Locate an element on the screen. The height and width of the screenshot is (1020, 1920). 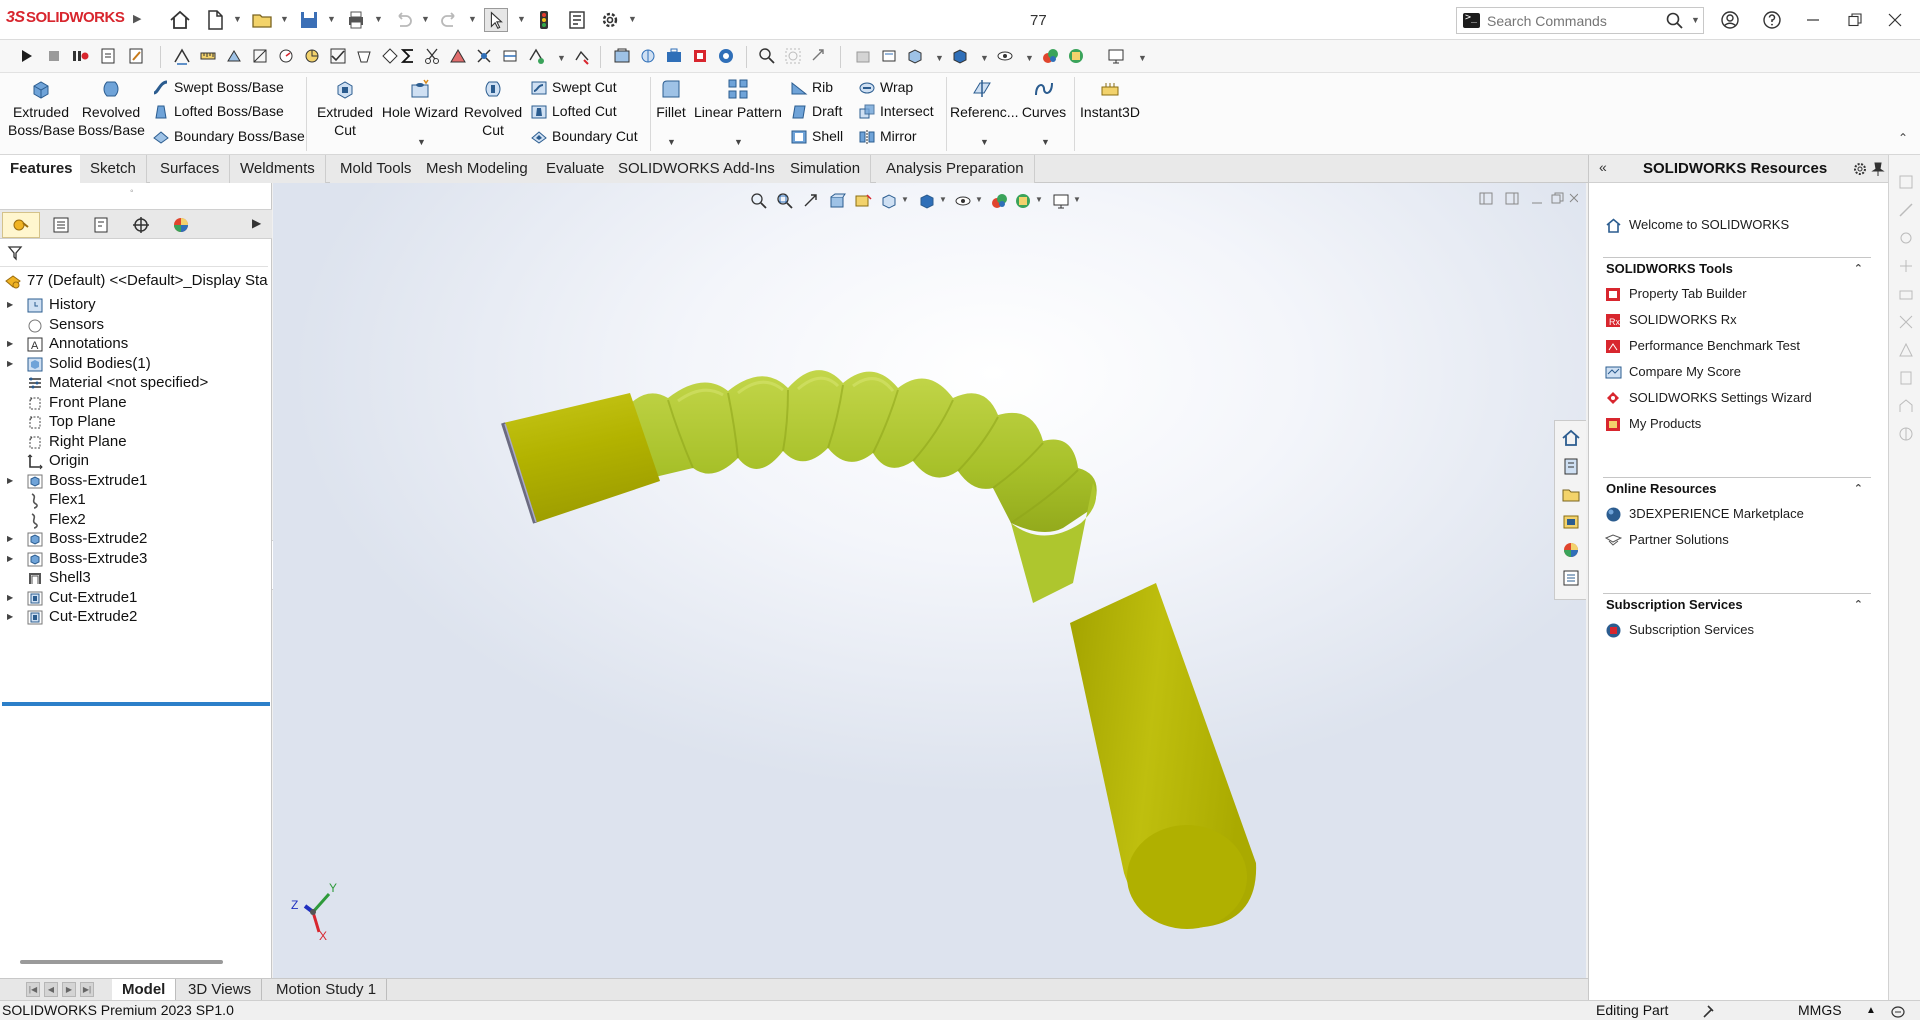
task-pane-back-icon: « is located at coordinates (1603, 167).